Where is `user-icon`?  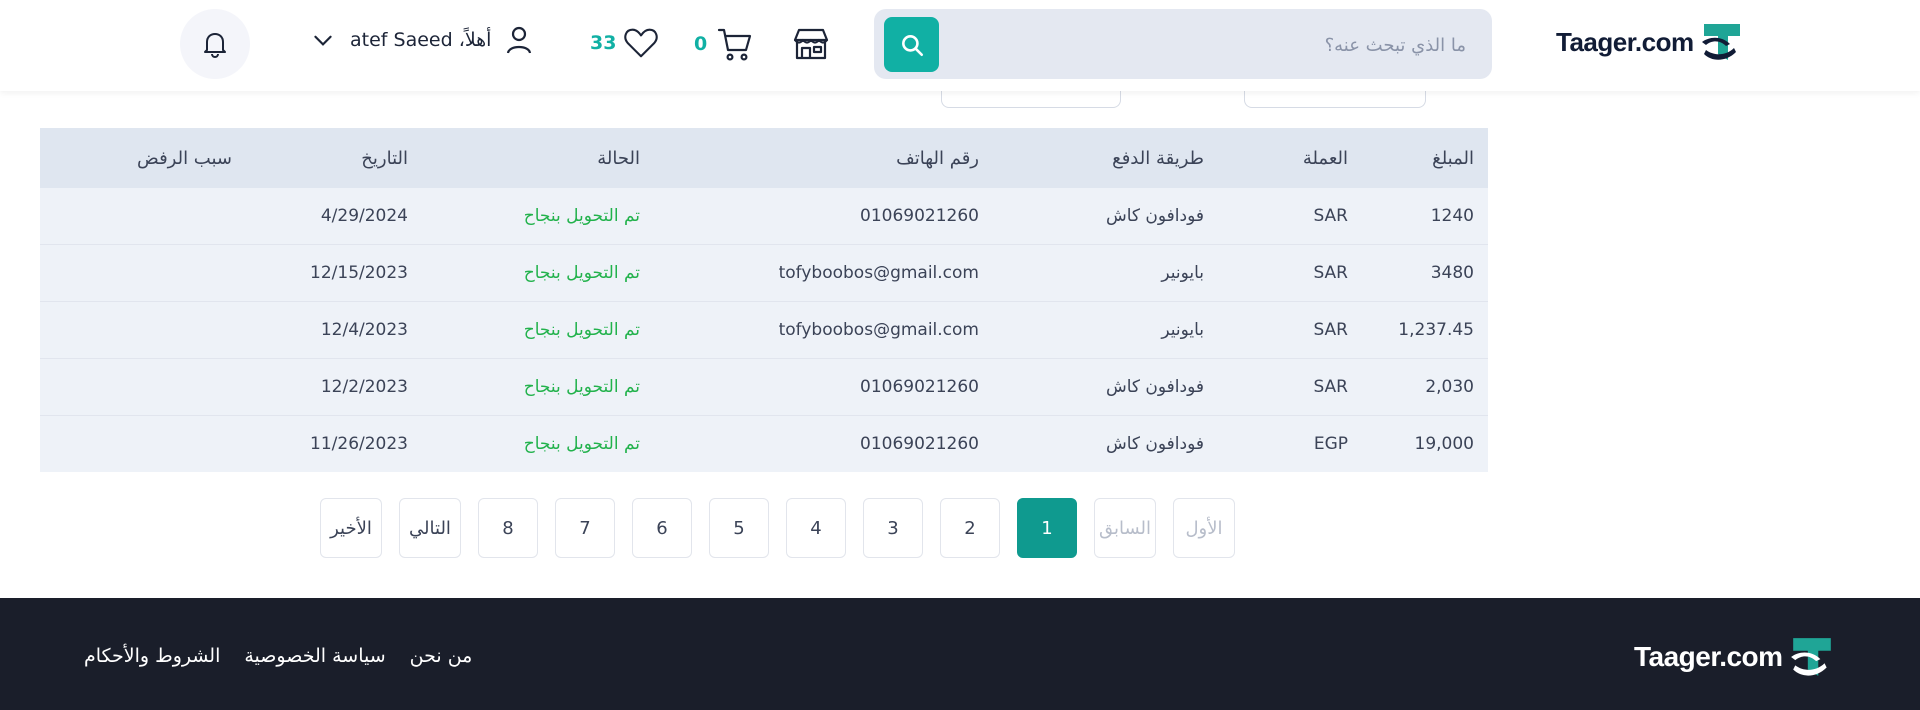 user-icon is located at coordinates (519, 40).